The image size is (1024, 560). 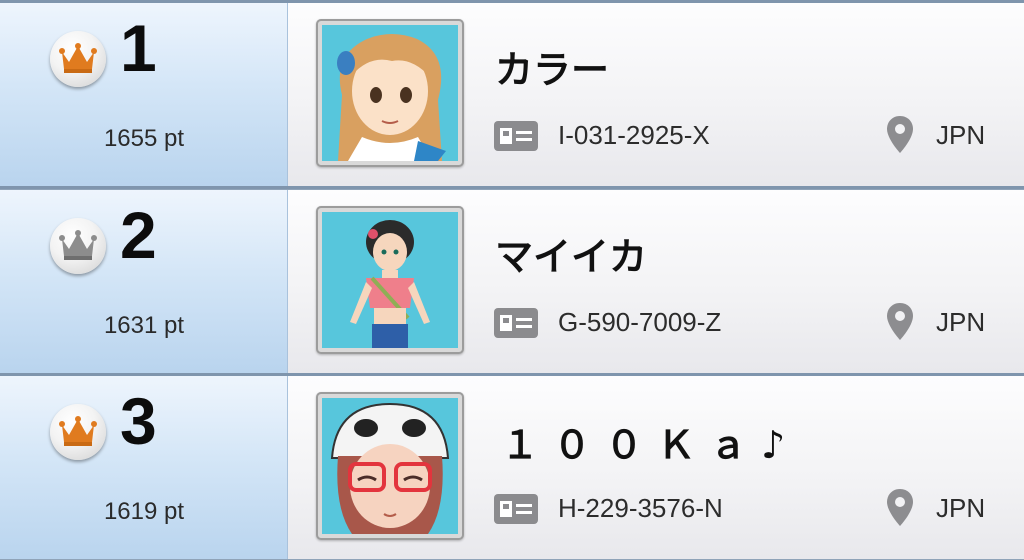 What do you see at coordinates (650, 445) in the screenshot?
I see `player-name: １００Ｋａ♪` at bounding box center [650, 445].